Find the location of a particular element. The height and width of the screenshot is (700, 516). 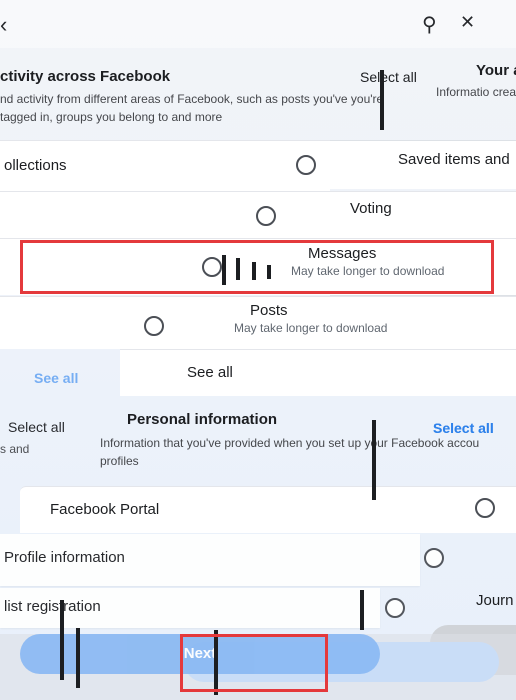

personal-information-title: Personal information is located at coordinates (202, 419).